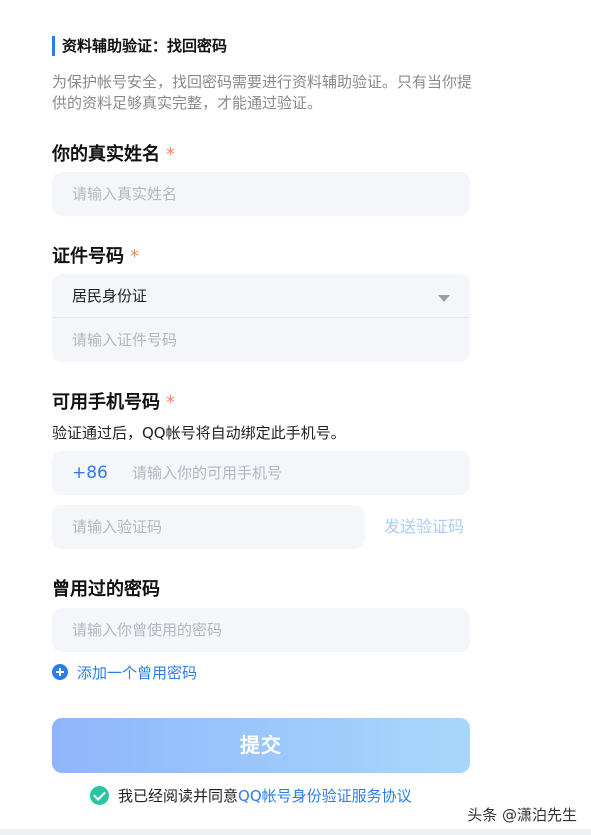 This screenshot has width=591, height=835. Describe the element at coordinates (261, 194) in the screenshot. I see `real-name-input: 请输入真实姓名` at that location.